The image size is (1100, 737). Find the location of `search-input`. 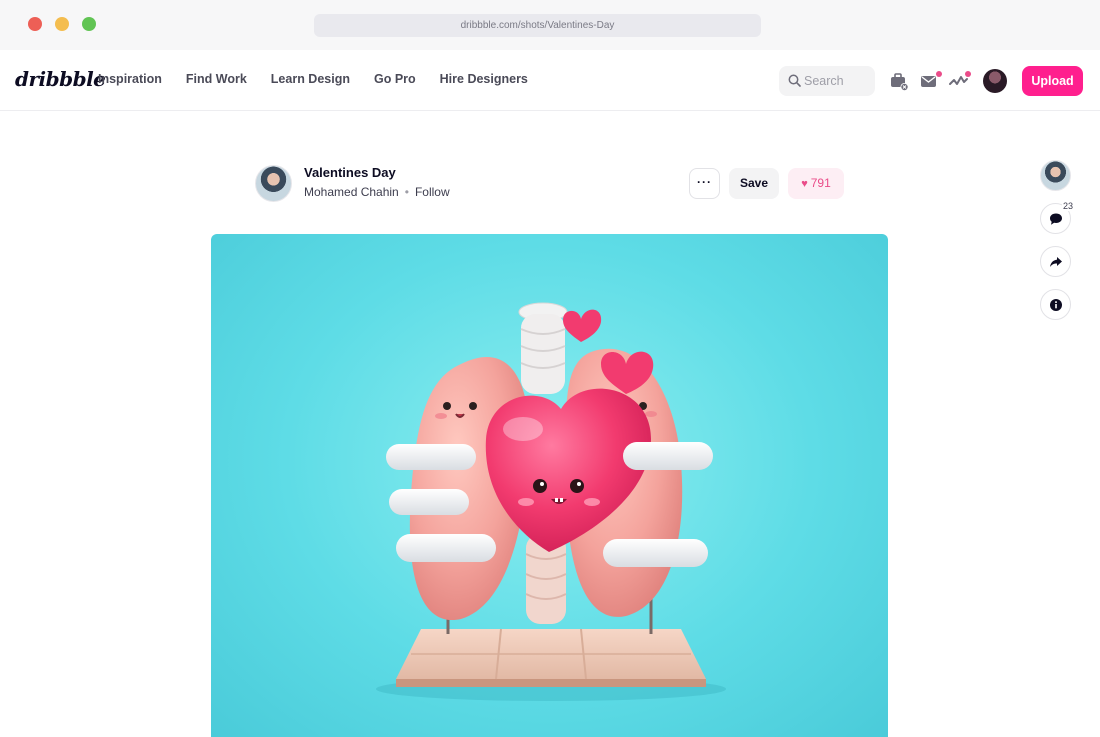

search-input is located at coordinates (838, 81).